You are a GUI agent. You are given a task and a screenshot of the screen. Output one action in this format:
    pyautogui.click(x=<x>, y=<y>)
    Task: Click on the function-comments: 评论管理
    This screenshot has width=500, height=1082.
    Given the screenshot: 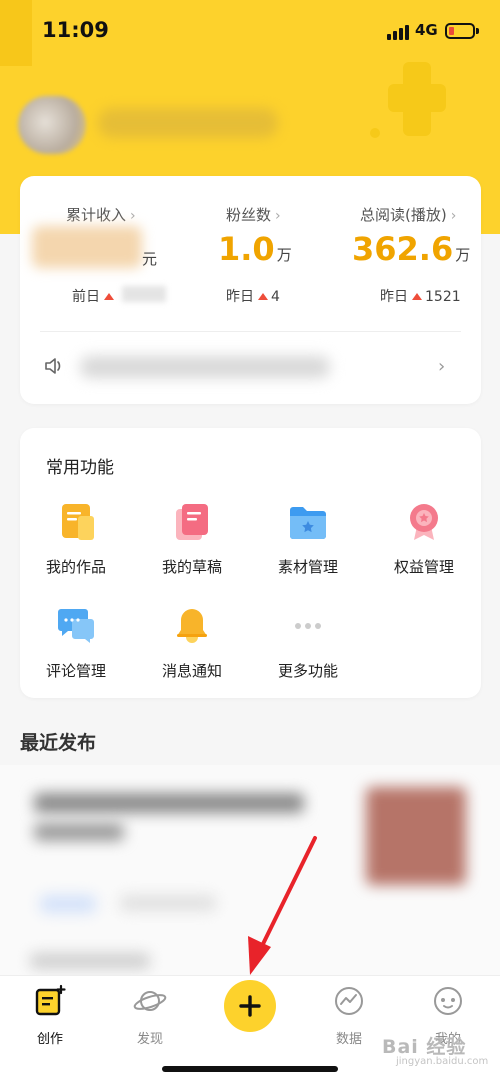 What is the action you would take?
    pyautogui.click(x=76, y=643)
    